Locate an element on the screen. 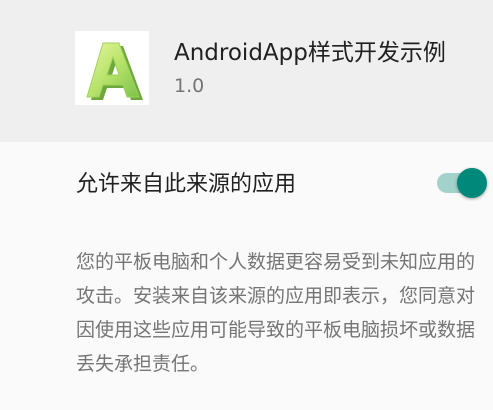  app-icon is located at coordinates (112, 68).